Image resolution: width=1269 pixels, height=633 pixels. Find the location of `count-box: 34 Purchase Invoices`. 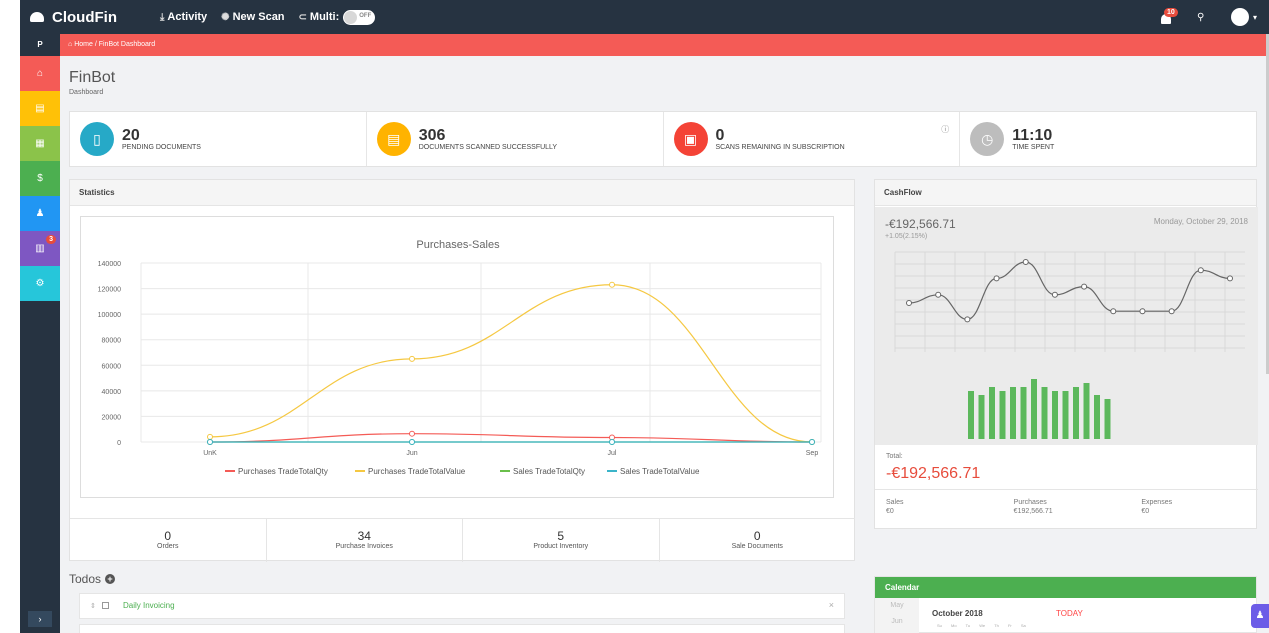

count-box: 34 Purchase Invoices is located at coordinates (365, 540).